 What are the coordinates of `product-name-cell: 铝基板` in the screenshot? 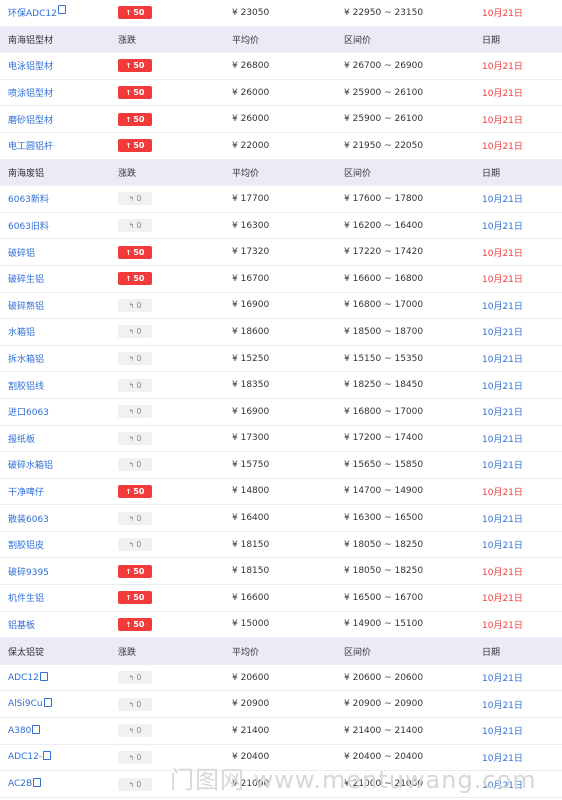 It's located at (59, 624).